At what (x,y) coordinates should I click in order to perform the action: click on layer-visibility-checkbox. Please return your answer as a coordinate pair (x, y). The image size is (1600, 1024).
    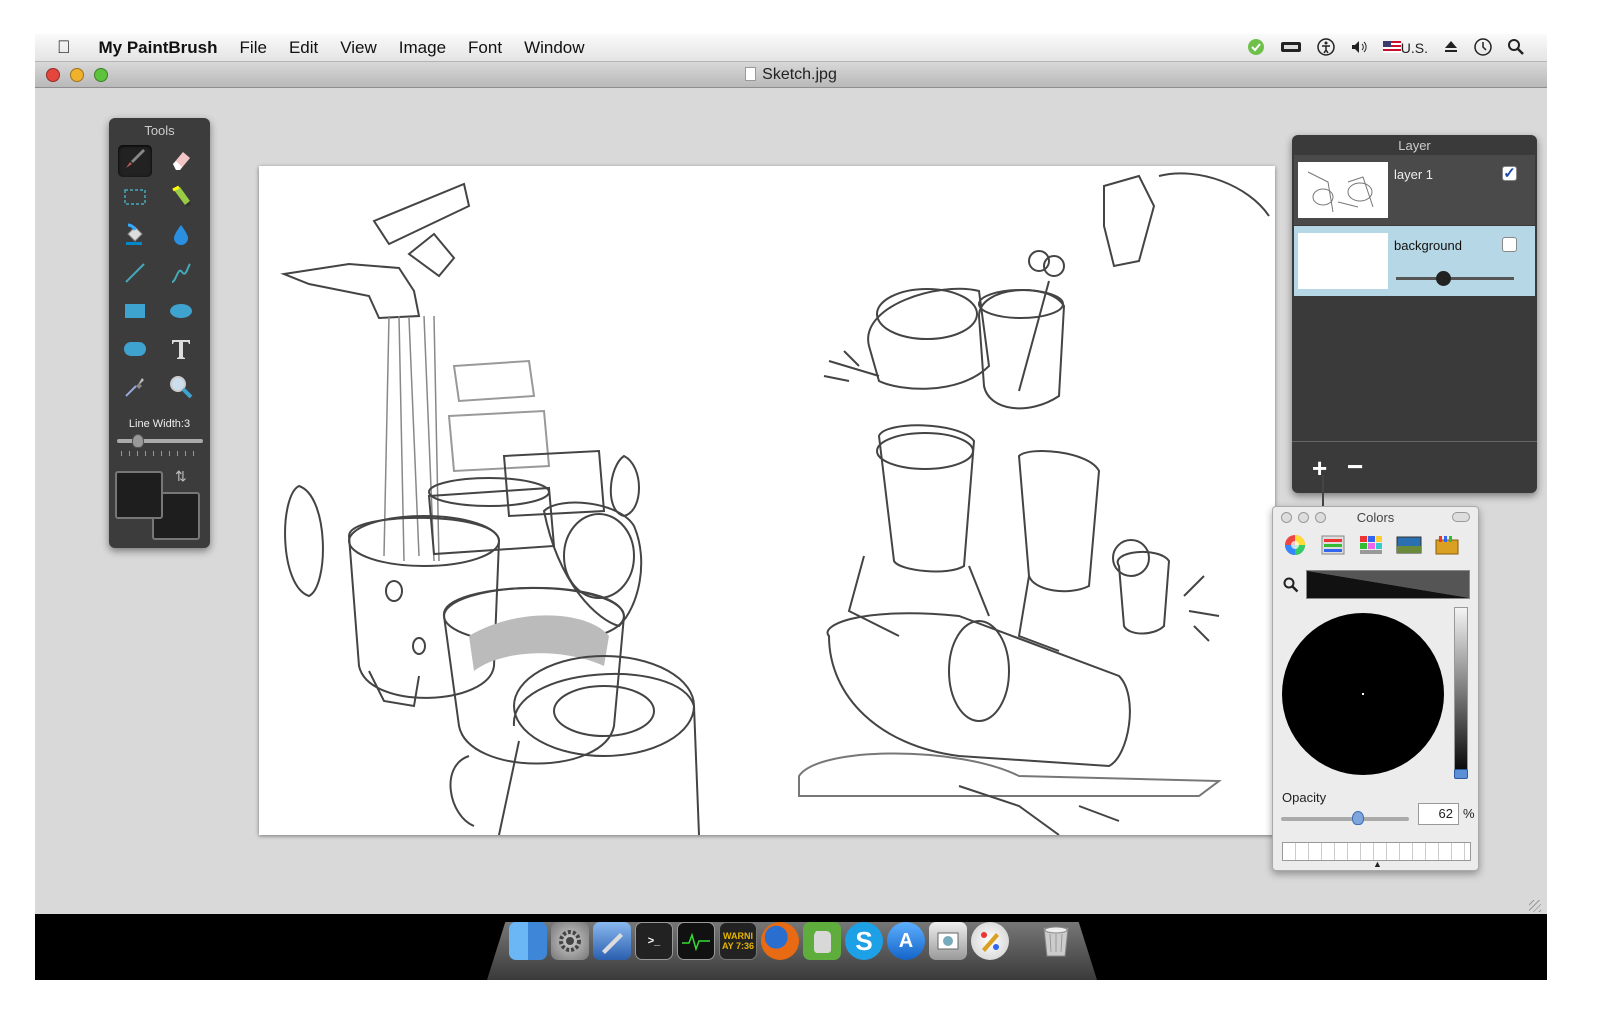
    Looking at the image, I should click on (1509, 244).